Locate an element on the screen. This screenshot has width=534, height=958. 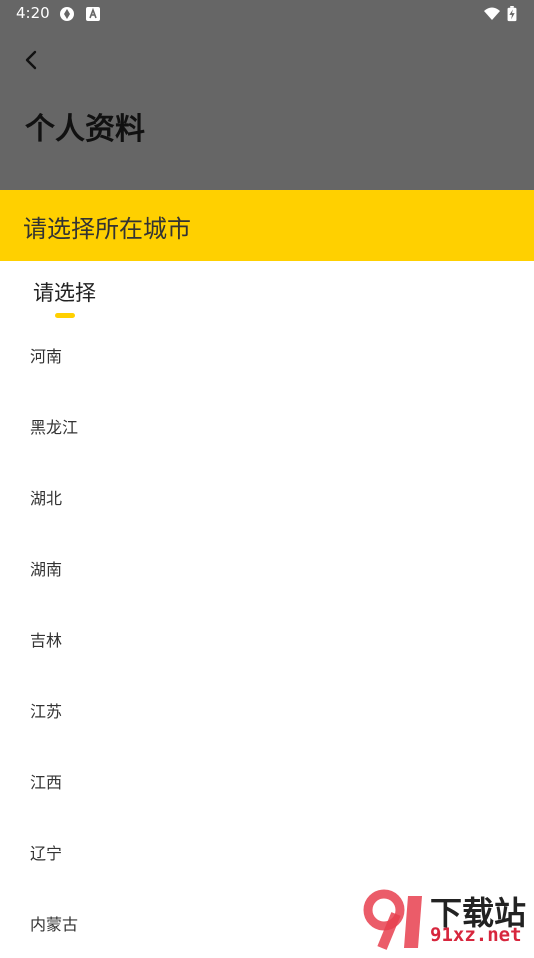
sync-icon is located at coordinates (67, 14).